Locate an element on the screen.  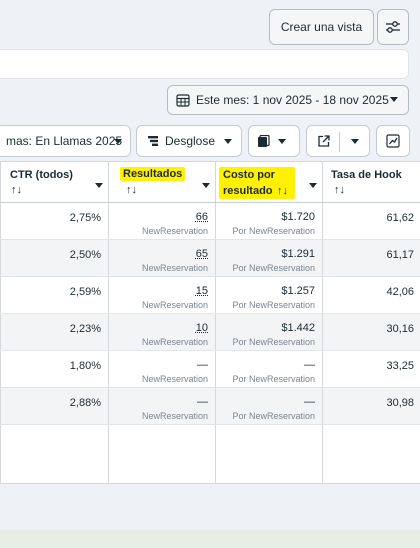
ctr-value: 2,59% is located at coordinates (85, 292).